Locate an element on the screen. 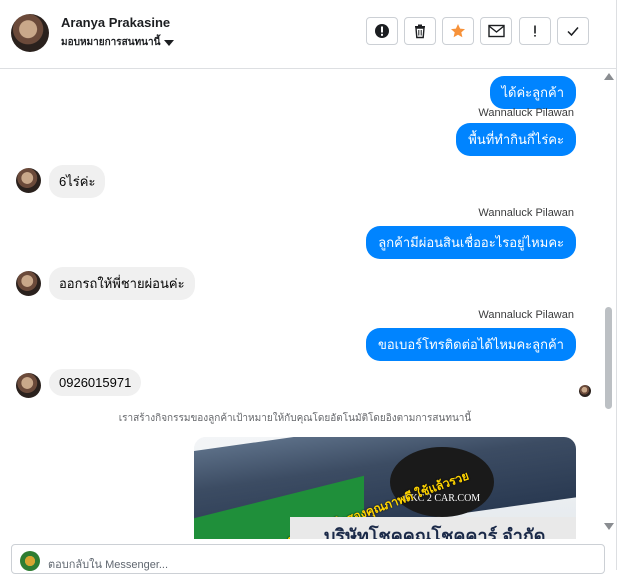  mark-spam-button is located at coordinates (382, 31).